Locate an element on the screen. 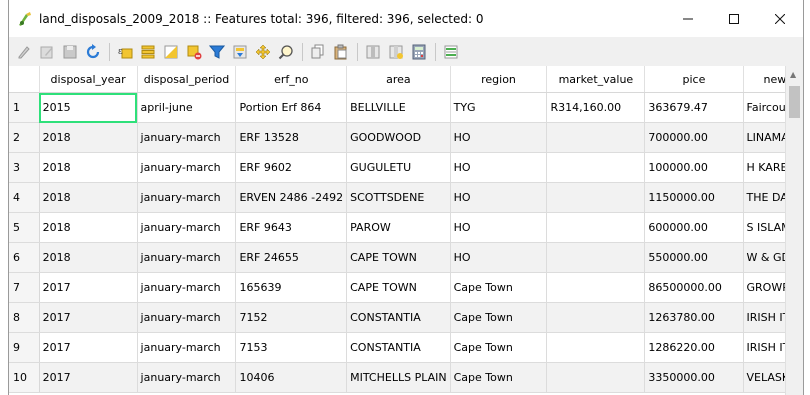  table-cell-pice: 3350000.00 is located at coordinates (694, 377).